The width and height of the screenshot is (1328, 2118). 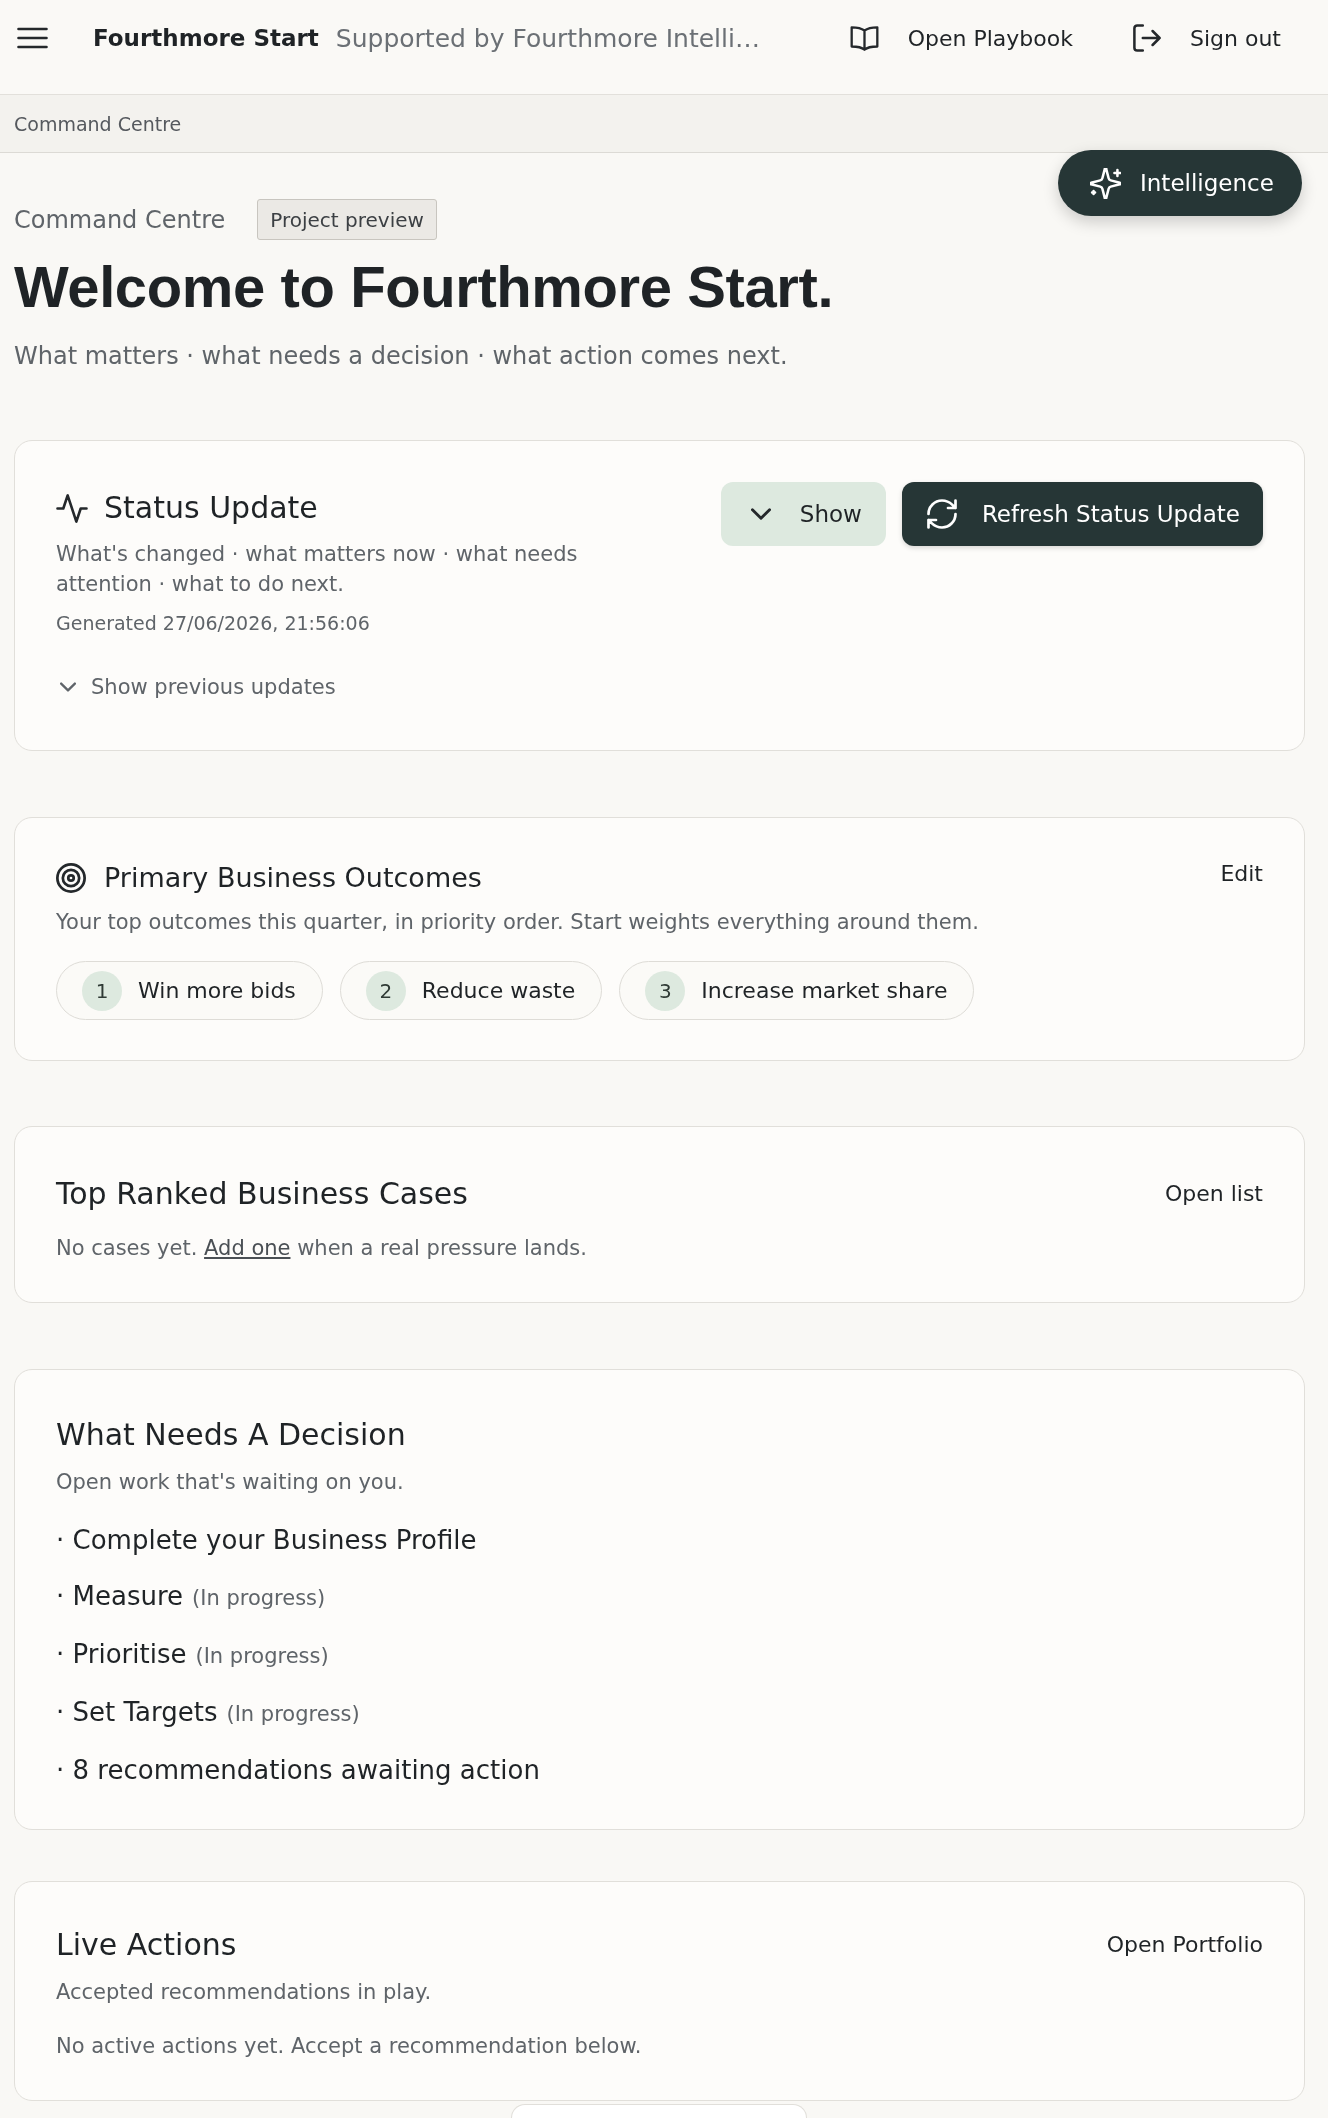 I want to click on edit-link: Edit, so click(x=1241, y=874).